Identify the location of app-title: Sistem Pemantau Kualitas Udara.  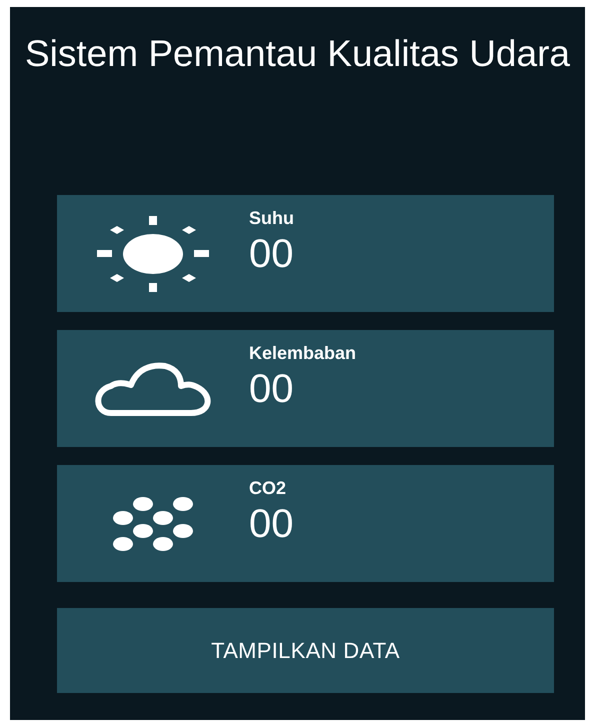
(297, 54).